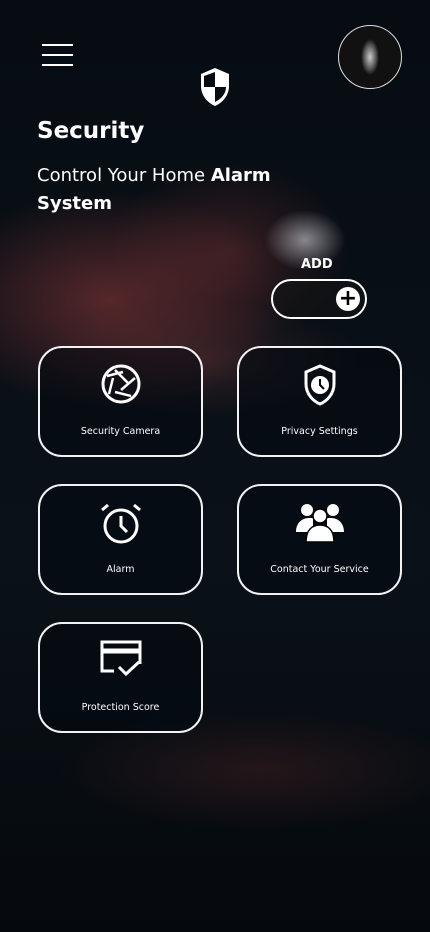 The height and width of the screenshot is (932, 430). Describe the element at coordinates (124, 175) in the screenshot. I see `subtitle-text: Control Your Home` at that location.